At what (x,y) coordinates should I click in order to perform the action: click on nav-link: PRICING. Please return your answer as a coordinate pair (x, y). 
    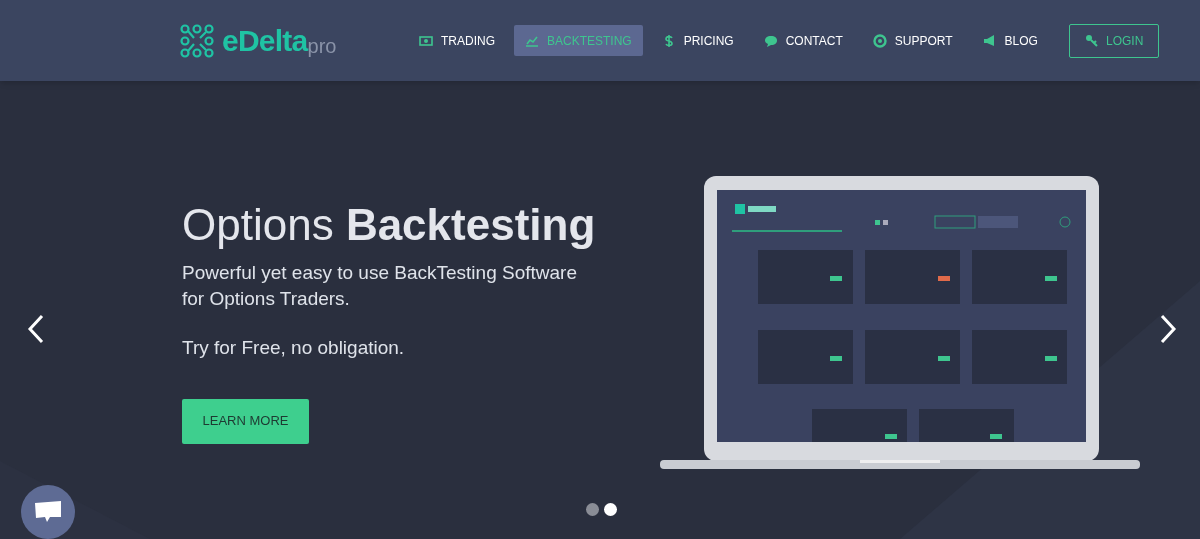
    Looking at the image, I should click on (697, 40).